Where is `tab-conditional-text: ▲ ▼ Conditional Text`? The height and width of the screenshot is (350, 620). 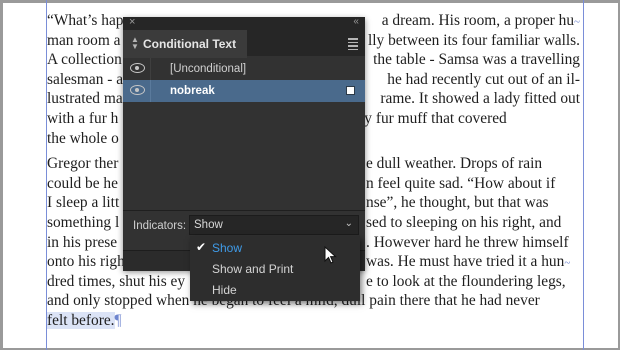 tab-conditional-text: ▲ ▼ Conditional Text is located at coordinates (185, 44).